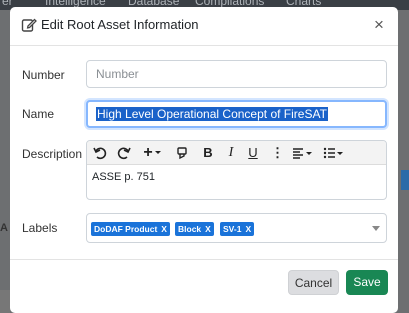 This screenshot has width=409, height=313. I want to click on modal-header: Edit Root Asset Information ×, so click(204, 26).